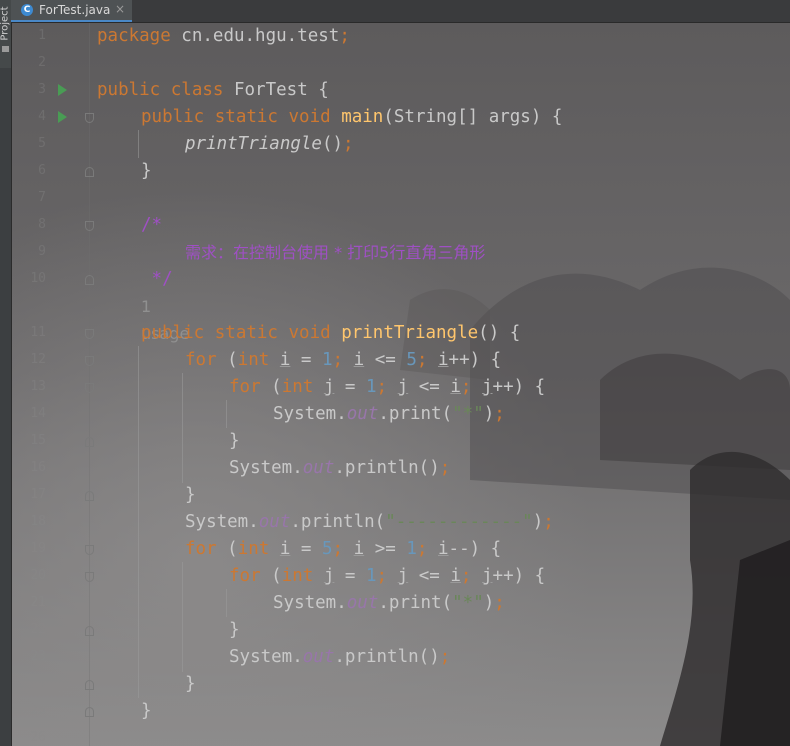 This screenshot has height=746, width=790. I want to click on line-number: 20, so click(38, 575).